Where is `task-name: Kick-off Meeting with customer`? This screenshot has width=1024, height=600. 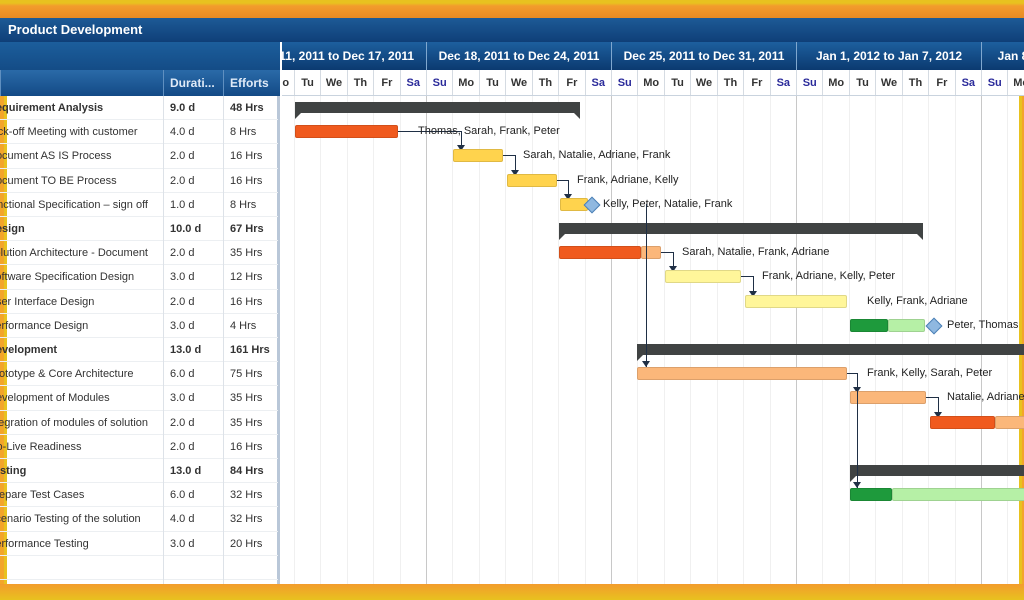 task-name: Kick-off Meeting with customer is located at coordinates (69, 132).